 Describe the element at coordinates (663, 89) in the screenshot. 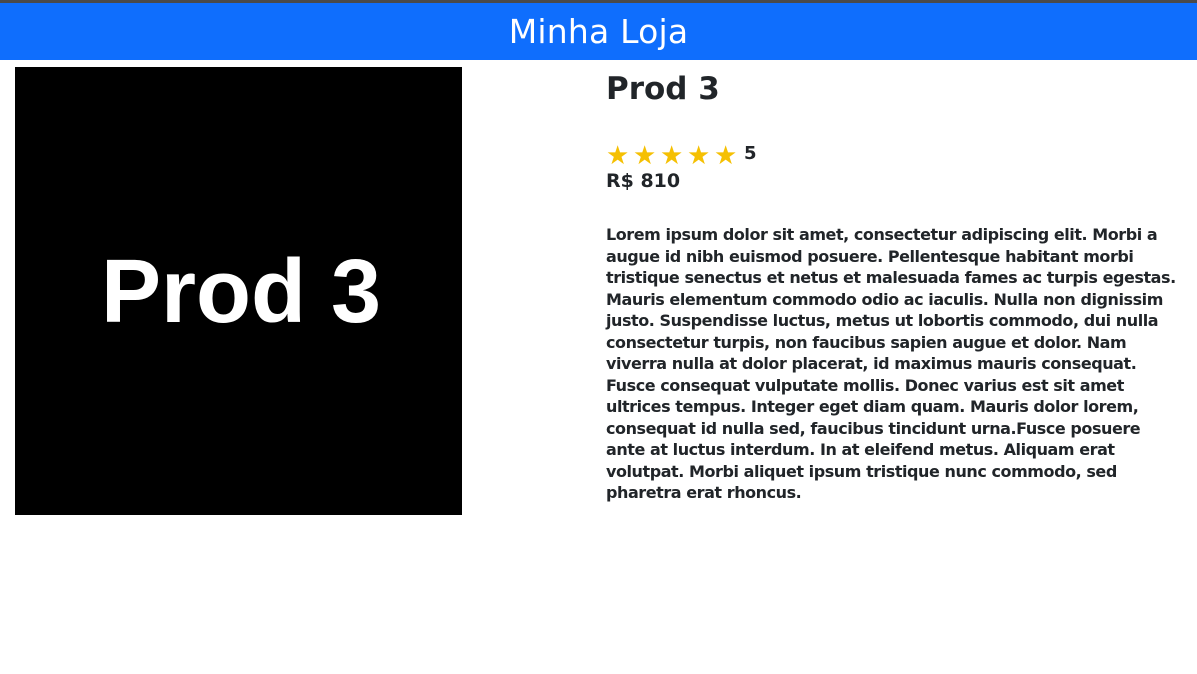

I see `product-title: Prod 3` at that location.